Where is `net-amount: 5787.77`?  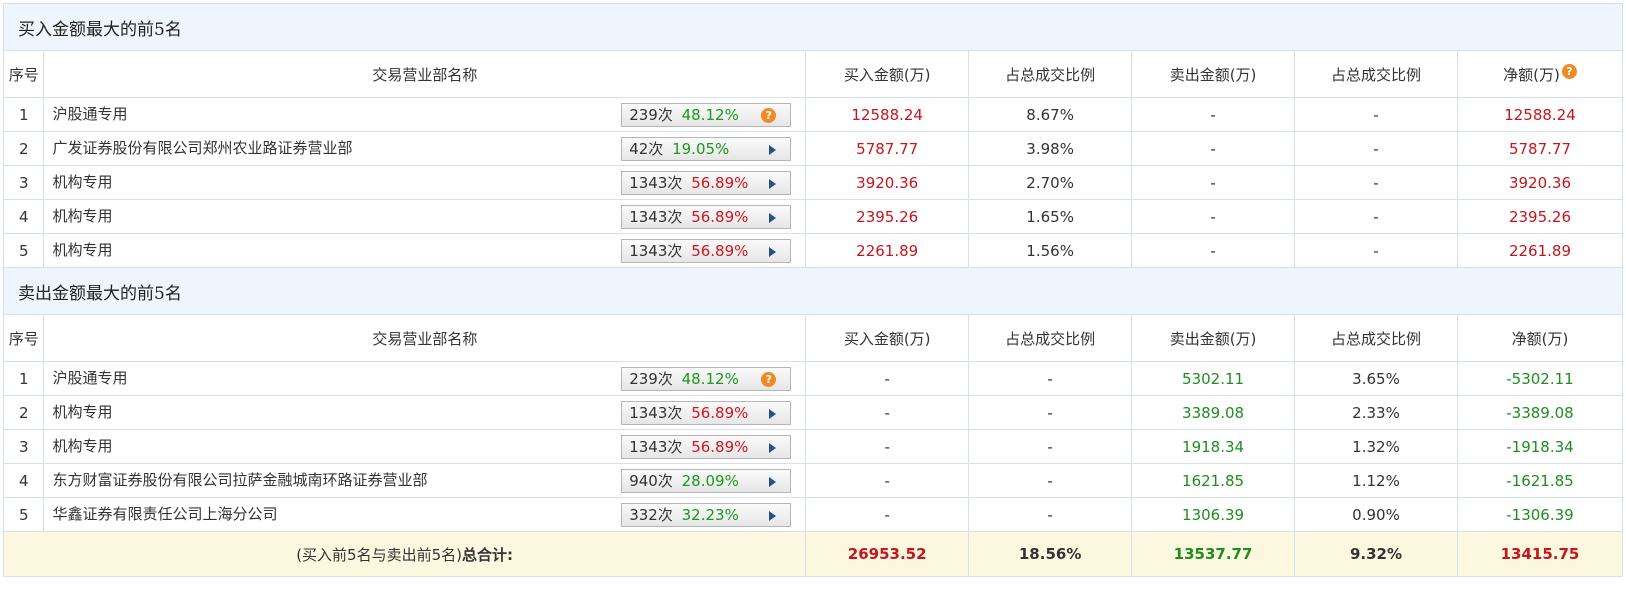
net-amount: 5787.77 is located at coordinates (1540, 148).